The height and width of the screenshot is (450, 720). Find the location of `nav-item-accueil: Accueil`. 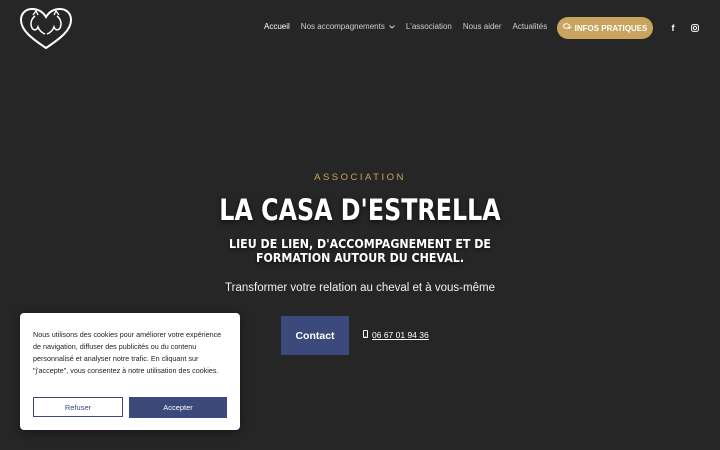

nav-item-accueil: Accueil is located at coordinates (277, 26).